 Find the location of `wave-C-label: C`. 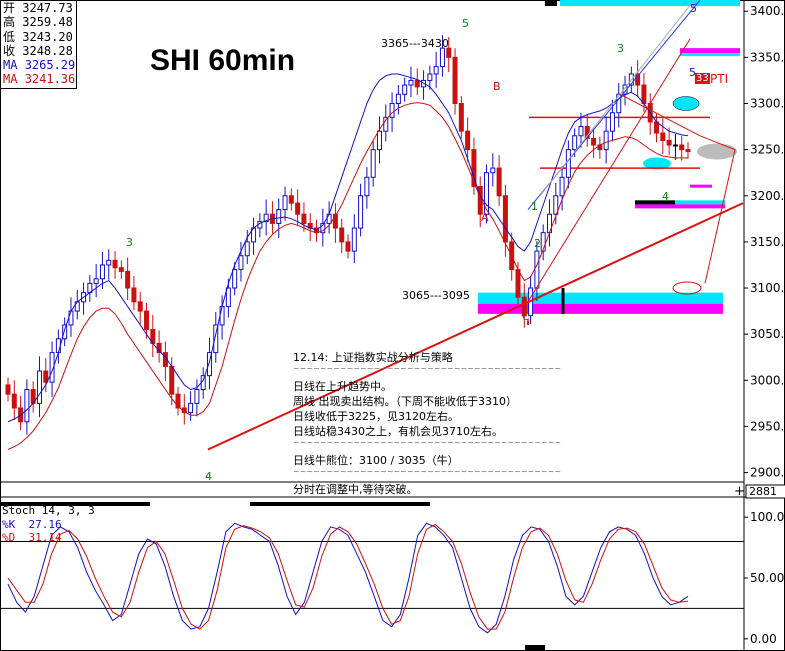

wave-C-label: C is located at coordinates (526, 316).